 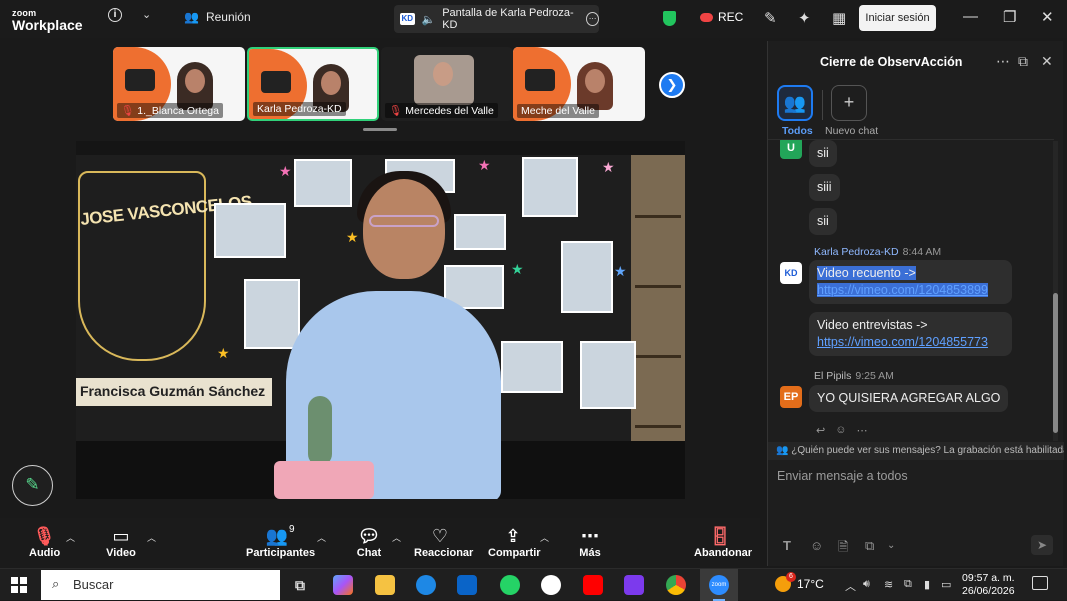 What do you see at coordinates (912, 479) in the screenshot?
I see `chat-input: Enviar mensaje a todos` at bounding box center [912, 479].